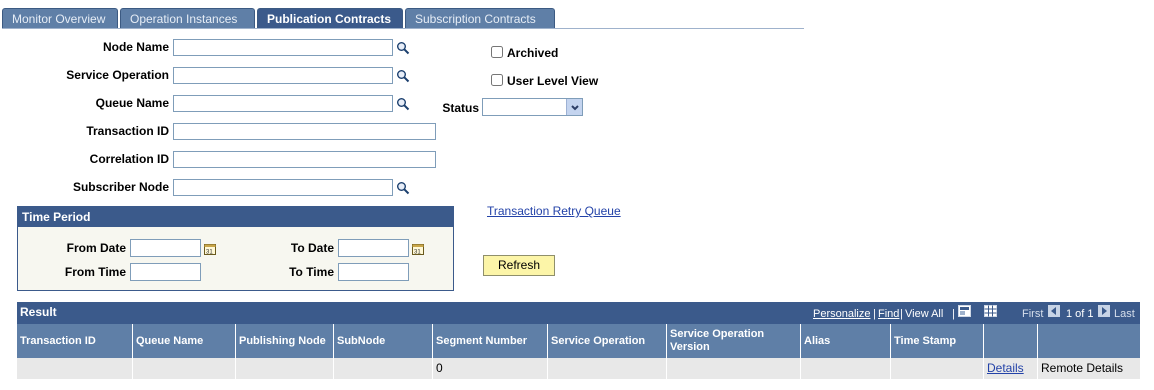 Image resolution: width=1154 pixels, height=390 pixels. What do you see at coordinates (846, 368) in the screenshot?
I see `cell-alias` at bounding box center [846, 368].